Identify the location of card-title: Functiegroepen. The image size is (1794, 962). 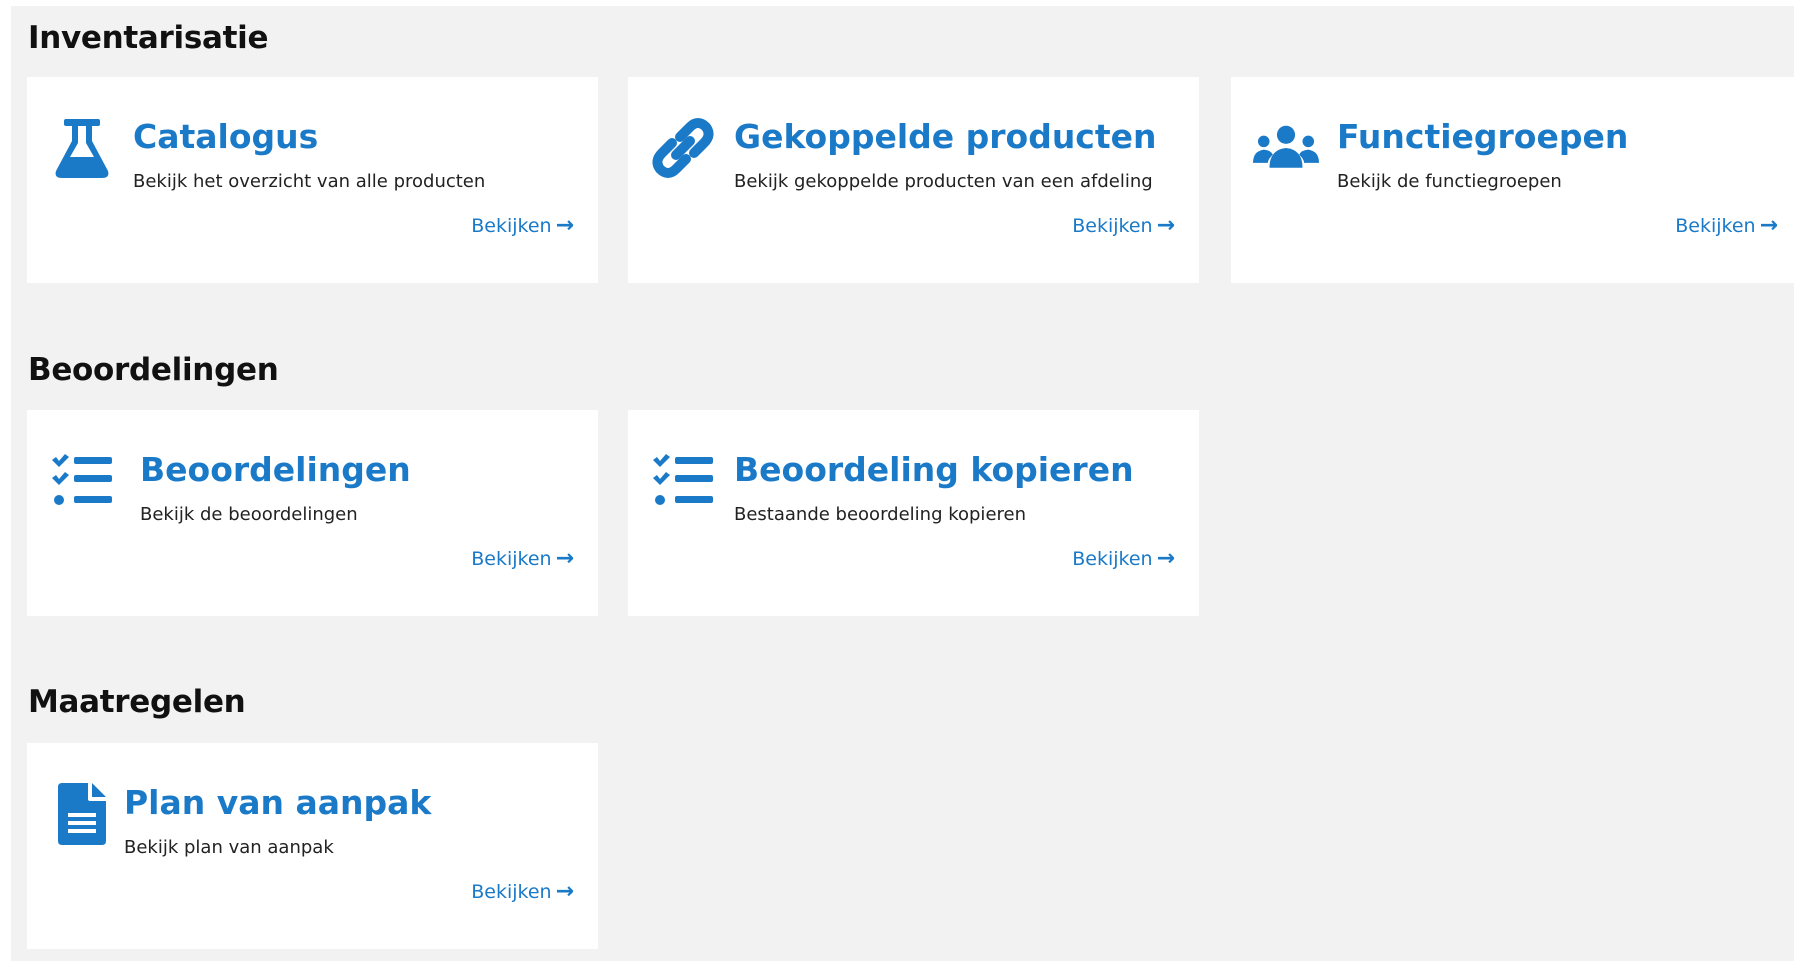
(1483, 136).